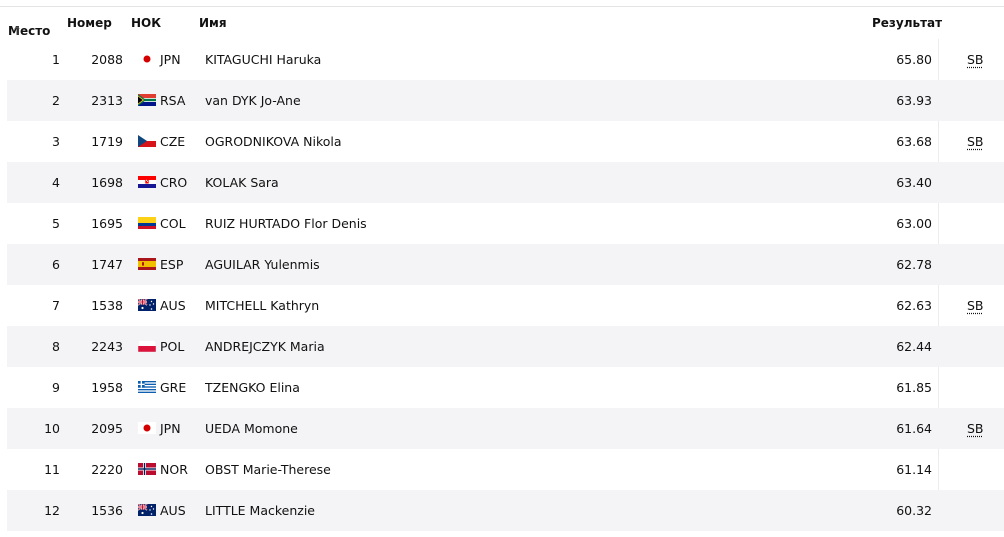 Image resolution: width=1004 pixels, height=537 pixels. Describe the element at coordinates (107, 387) in the screenshot. I see `bib-cell: 1958` at that location.